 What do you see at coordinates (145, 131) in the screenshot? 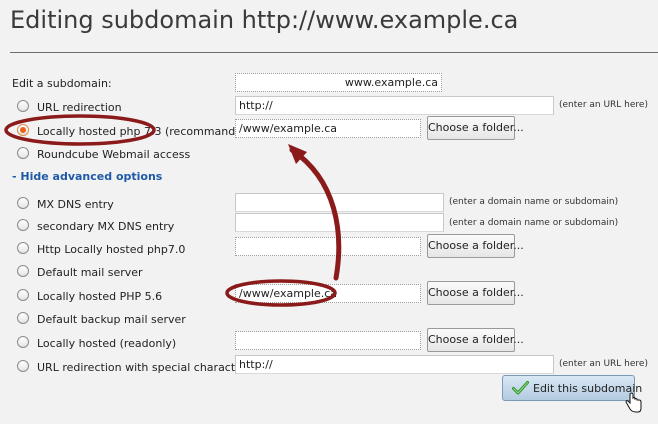
I see `option-label-php73: Locally hosted php 7.3 (recommanded)` at bounding box center [145, 131].